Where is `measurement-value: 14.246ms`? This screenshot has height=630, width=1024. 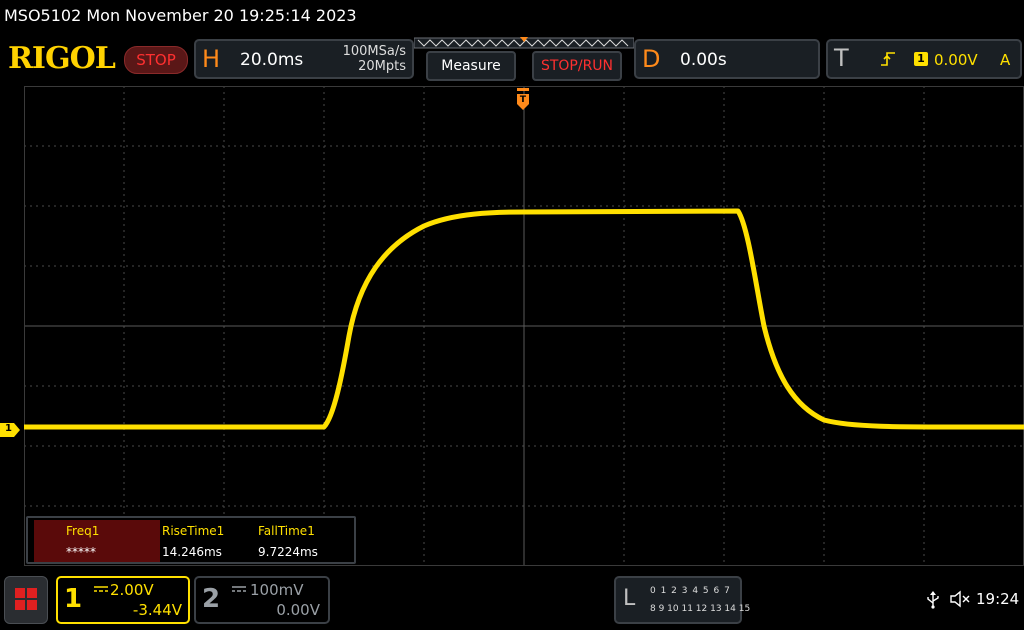
measurement-value: 14.246ms is located at coordinates (192, 552).